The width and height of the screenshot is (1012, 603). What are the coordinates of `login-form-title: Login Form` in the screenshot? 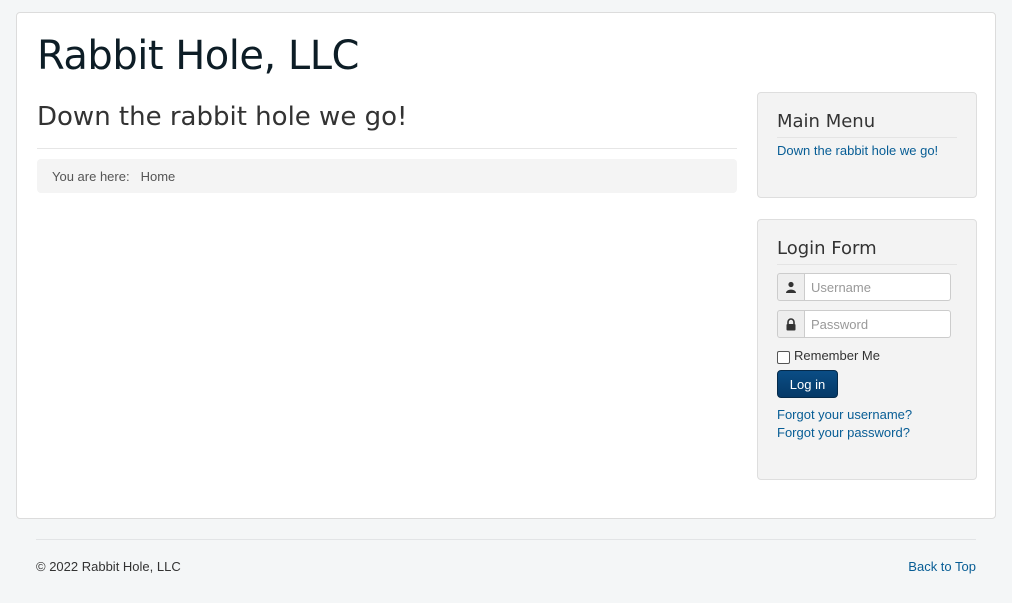 It's located at (827, 248).